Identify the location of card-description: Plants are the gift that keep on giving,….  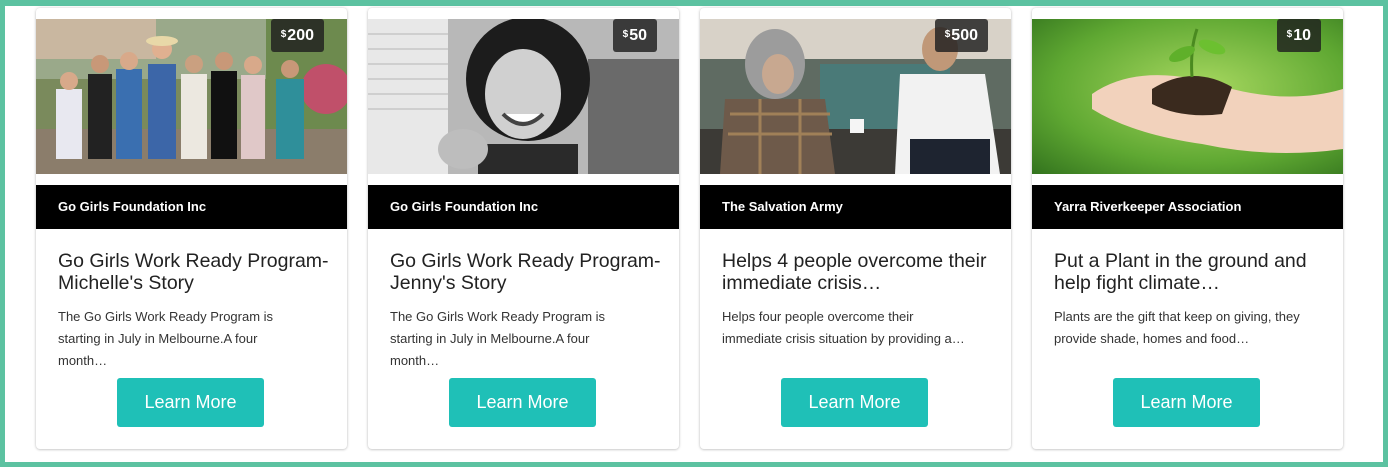
(1177, 327).